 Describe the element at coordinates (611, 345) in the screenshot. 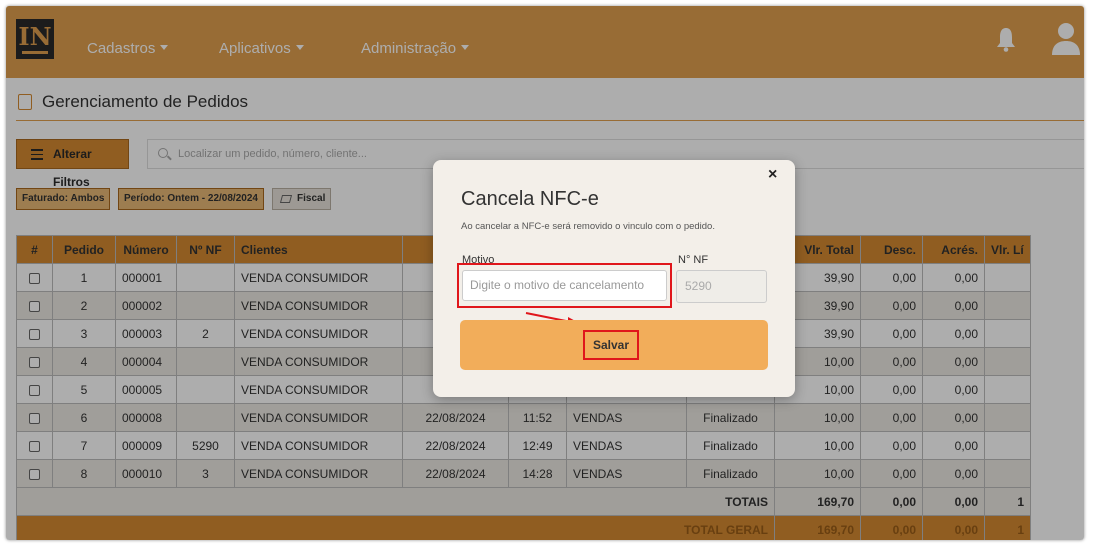

I see `highlight-box-salvar` at that location.